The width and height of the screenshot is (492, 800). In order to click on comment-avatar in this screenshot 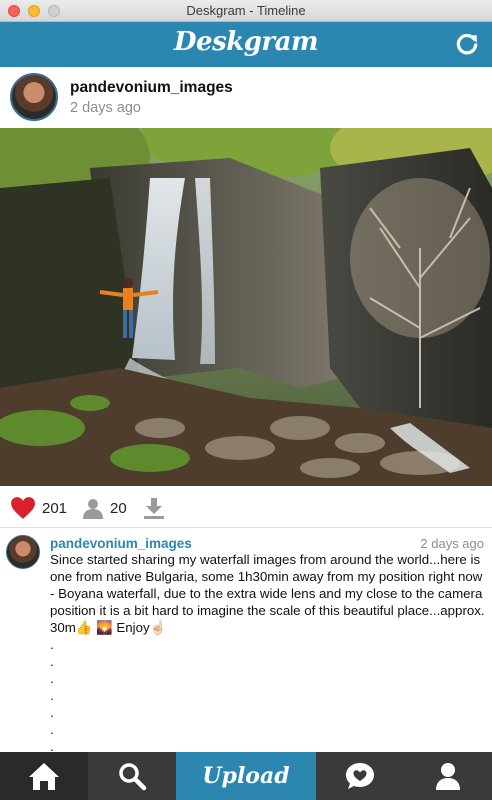, I will do `click(23, 552)`.